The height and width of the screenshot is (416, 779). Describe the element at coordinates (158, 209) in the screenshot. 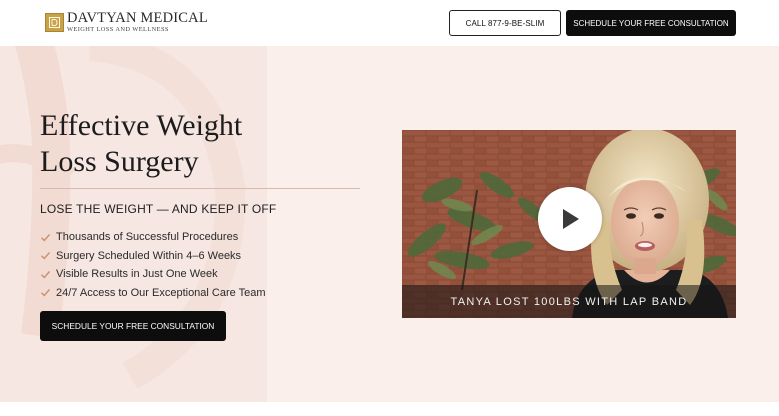

I see `subheading: LOSE THE WEIGHT — AND KEEP IT OFF` at that location.